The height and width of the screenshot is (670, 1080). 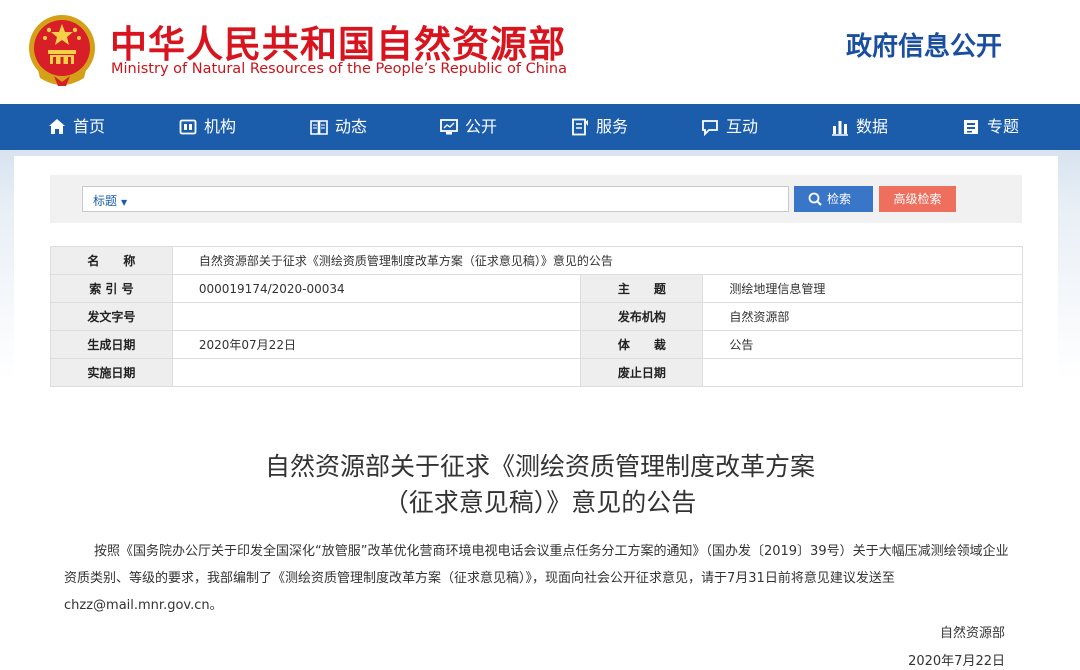 What do you see at coordinates (862, 372) in the screenshot?
I see `expire-date-value` at bounding box center [862, 372].